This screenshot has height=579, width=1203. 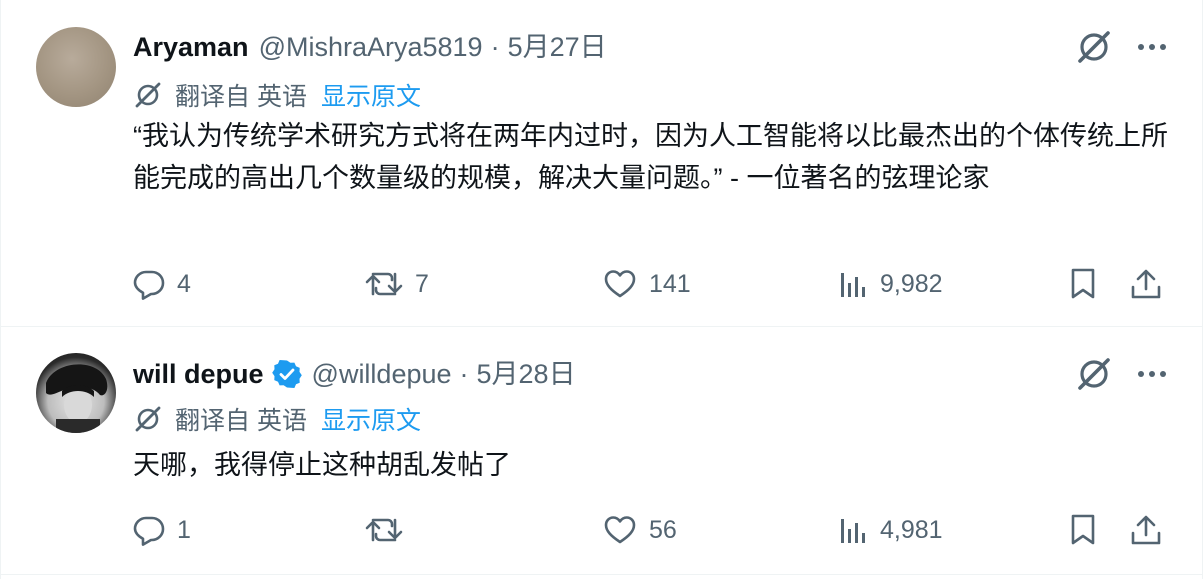 I want to click on views-count: 4,981, so click(x=911, y=529).